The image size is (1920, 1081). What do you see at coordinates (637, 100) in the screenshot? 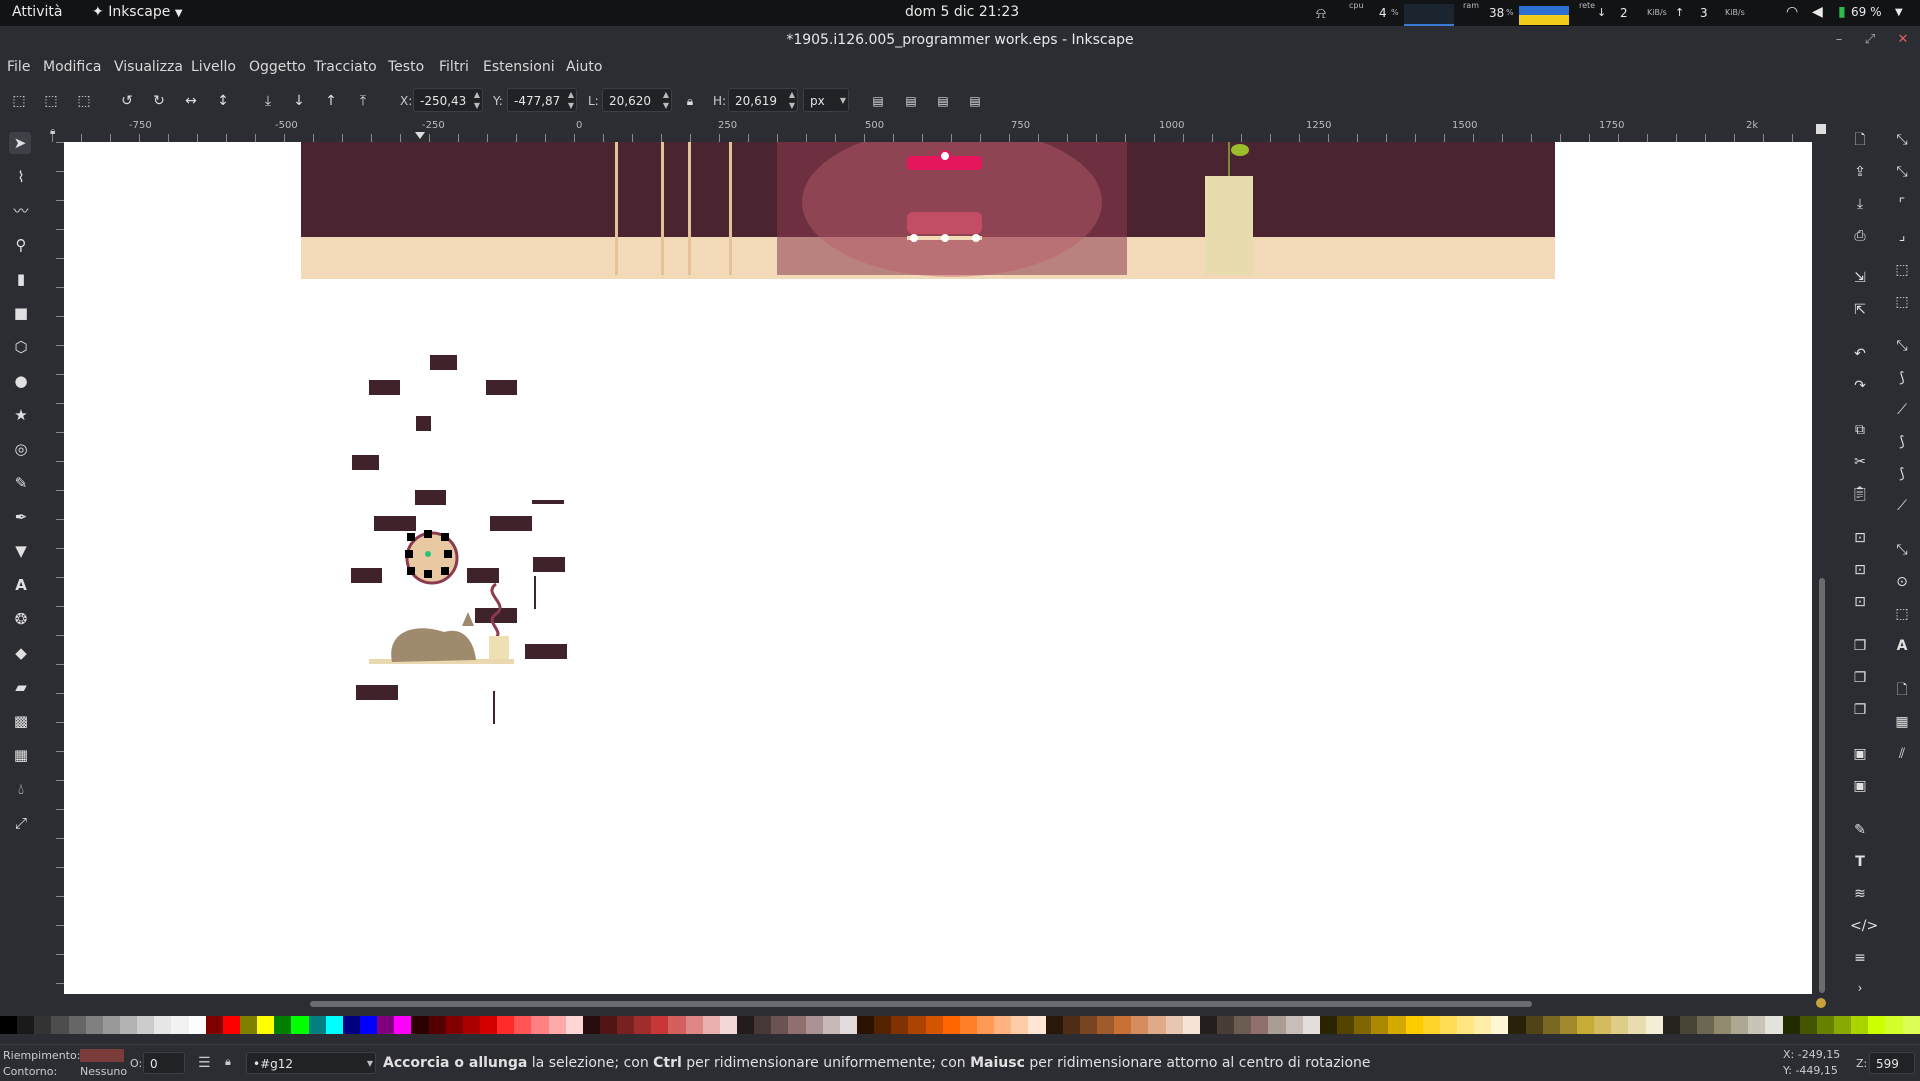
I see `width-field: 20,620 ▲ ▼` at bounding box center [637, 100].